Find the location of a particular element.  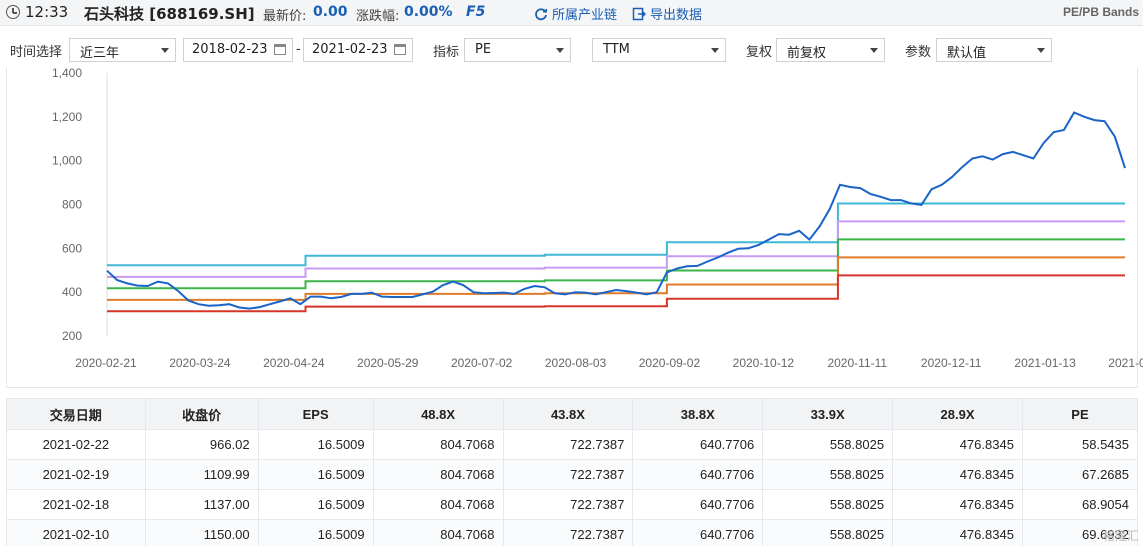

band-33-9x-line is located at coordinates (616, 278).